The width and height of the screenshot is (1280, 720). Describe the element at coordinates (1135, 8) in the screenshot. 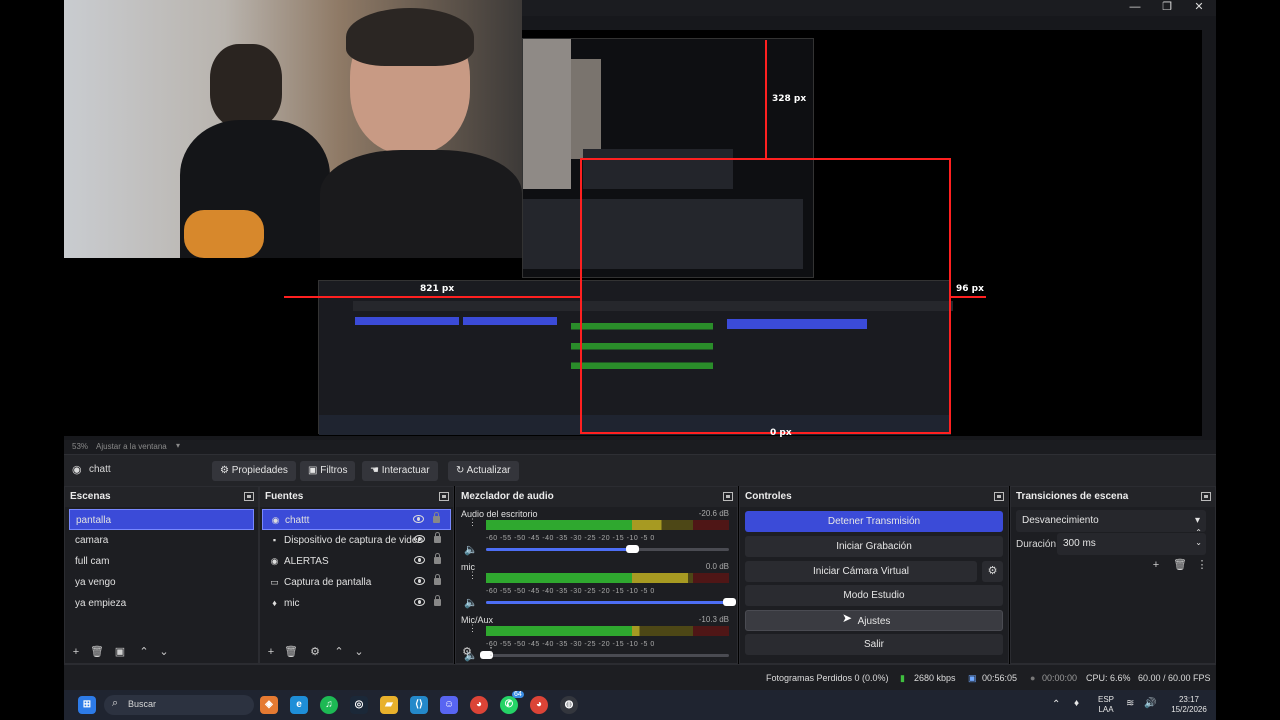

I see `minimize-button: —` at that location.